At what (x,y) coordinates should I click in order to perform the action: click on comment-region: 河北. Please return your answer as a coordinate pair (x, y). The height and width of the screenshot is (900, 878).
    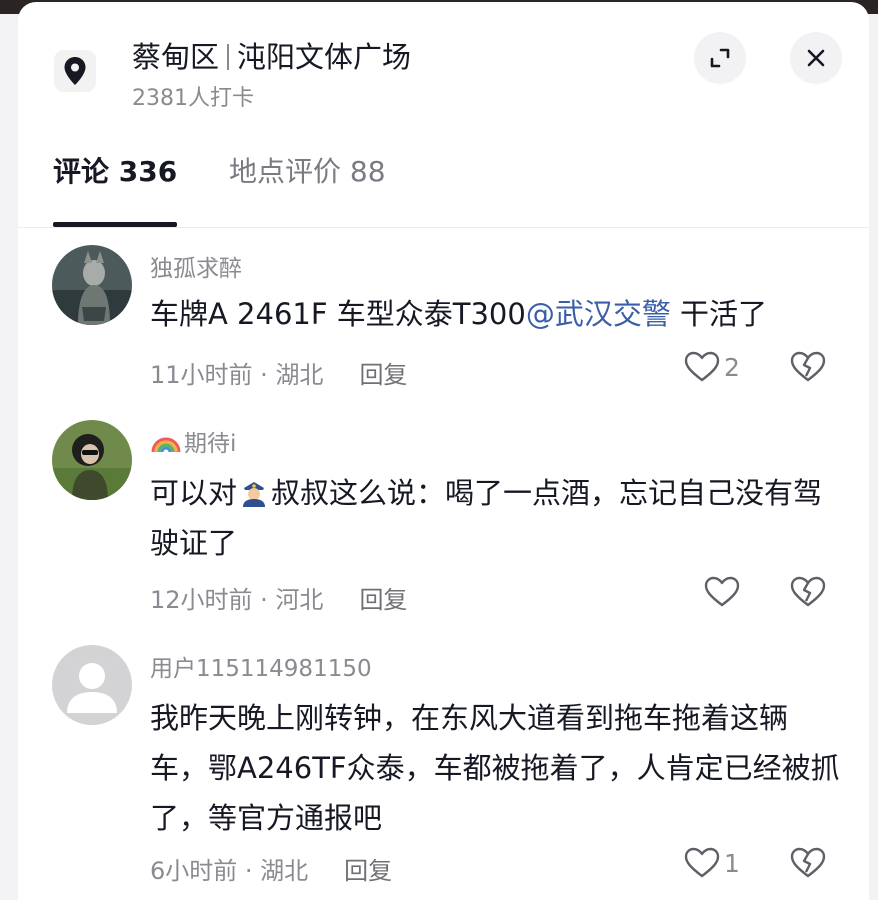
    Looking at the image, I should click on (299, 600).